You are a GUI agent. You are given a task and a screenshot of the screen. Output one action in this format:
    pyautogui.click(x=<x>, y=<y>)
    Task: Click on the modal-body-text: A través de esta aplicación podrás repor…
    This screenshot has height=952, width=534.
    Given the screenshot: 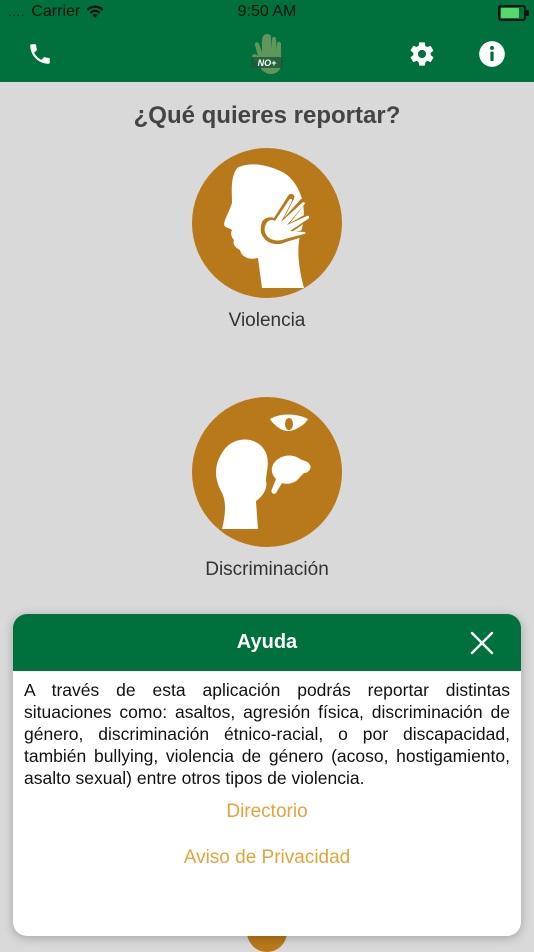 What is the action you would take?
    pyautogui.click(x=267, y=734)
    